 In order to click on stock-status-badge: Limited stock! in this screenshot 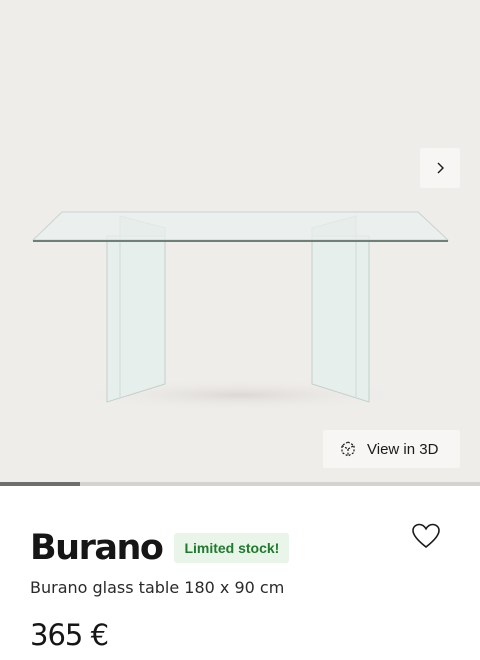, I will do `click(232, 548)`.